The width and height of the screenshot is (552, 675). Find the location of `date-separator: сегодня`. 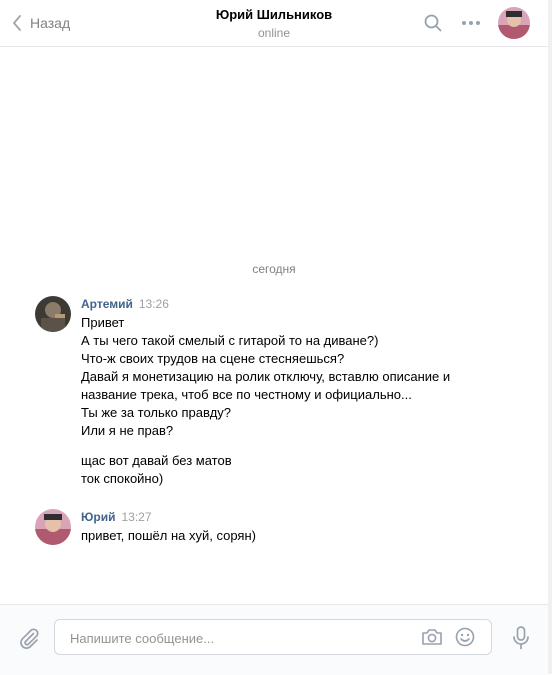

date-separator: сегодня is located at coordinates (274, 269).